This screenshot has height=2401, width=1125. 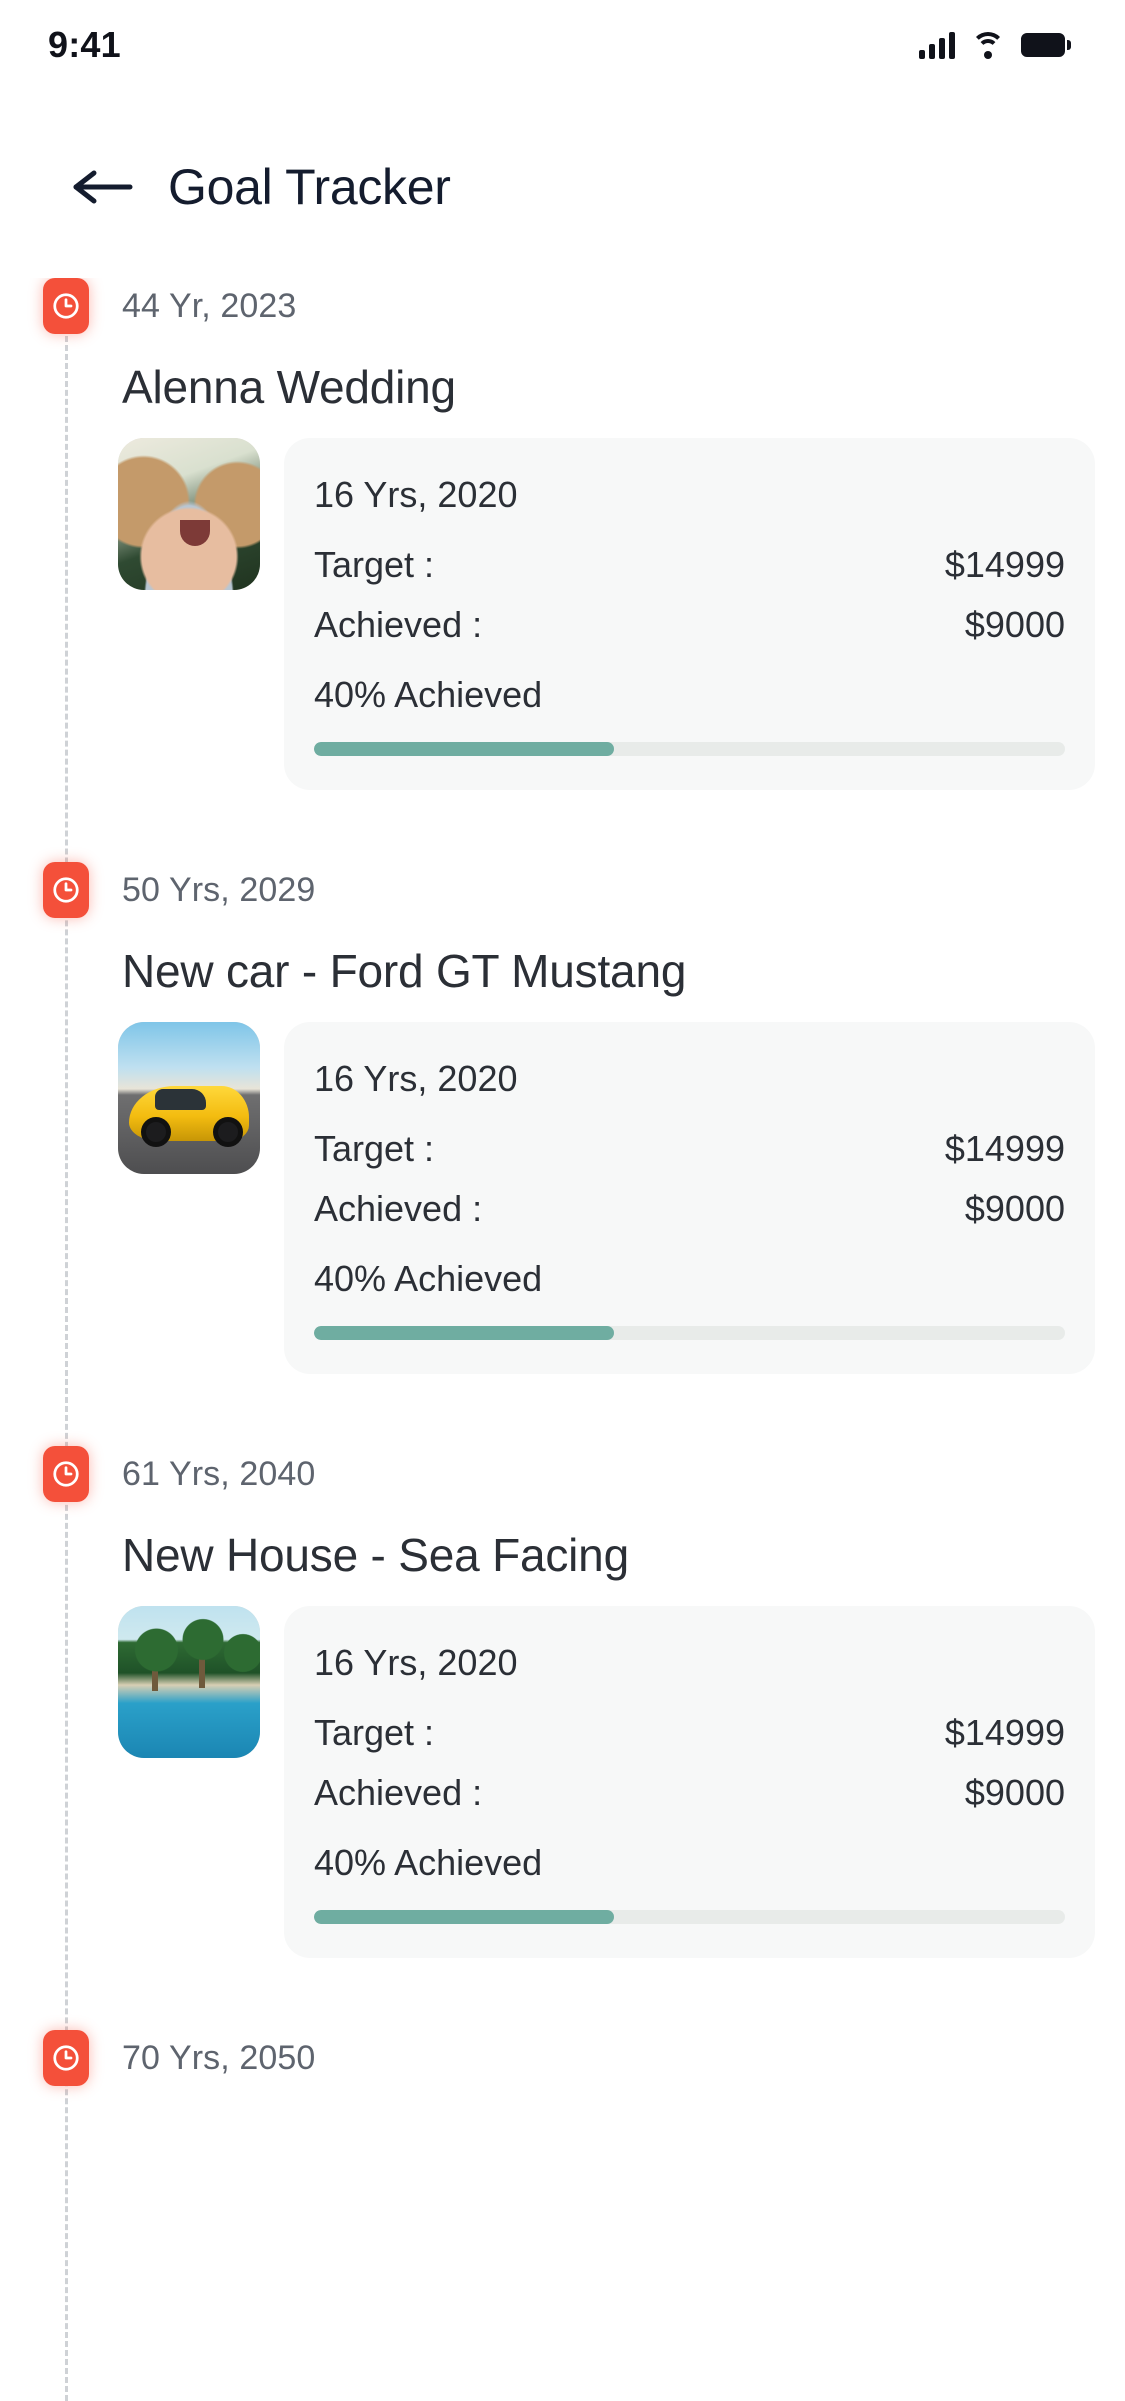 I want to click on battery-icon, so click(x=1046, y=45).